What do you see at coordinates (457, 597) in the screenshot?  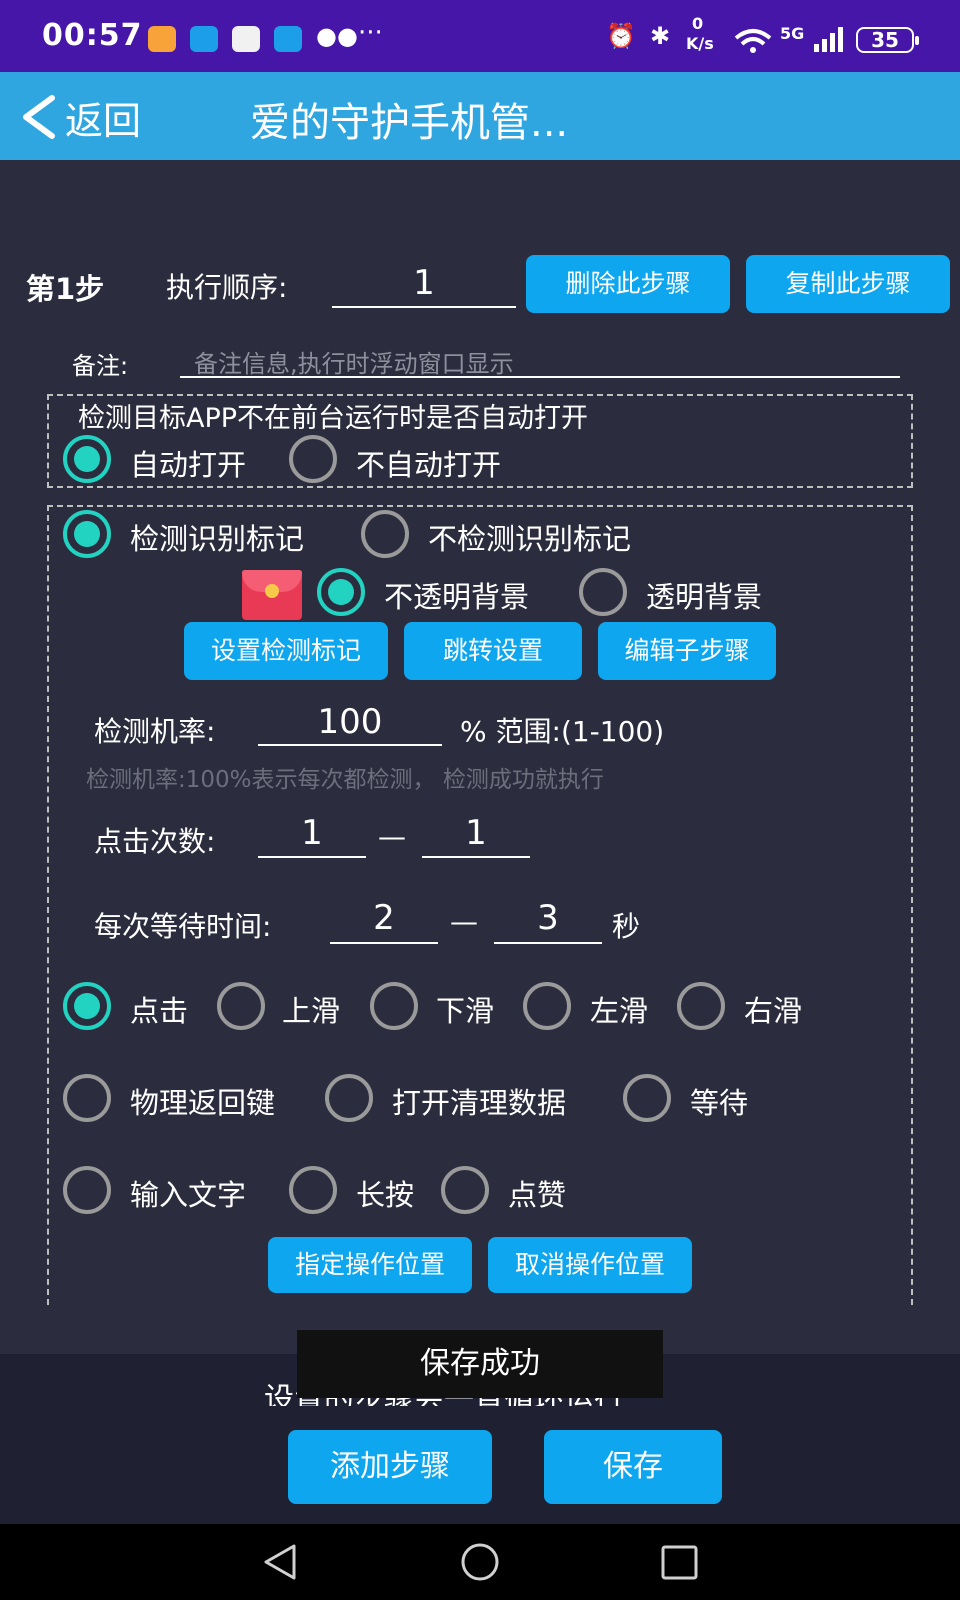 I see `radio-label-opaque-bg: 不透明背景` at bounding box center [457, 597].